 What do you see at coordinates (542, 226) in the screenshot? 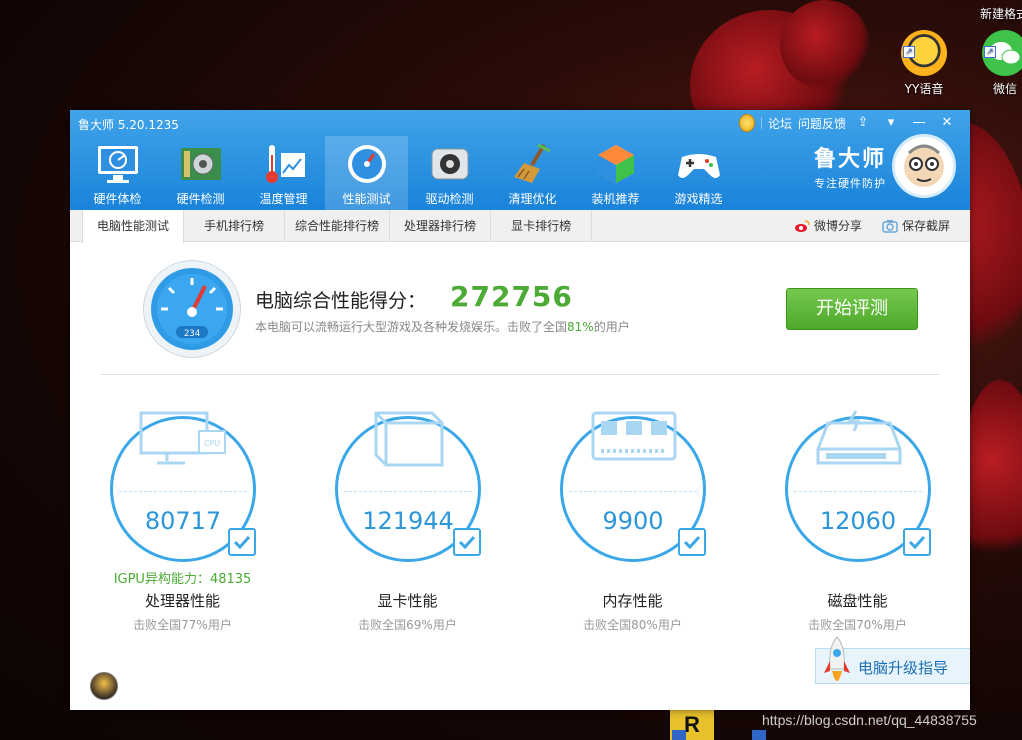
I see `subtab-gpu-ranking: 显卡排行榜` at bounding box center [542, 226].